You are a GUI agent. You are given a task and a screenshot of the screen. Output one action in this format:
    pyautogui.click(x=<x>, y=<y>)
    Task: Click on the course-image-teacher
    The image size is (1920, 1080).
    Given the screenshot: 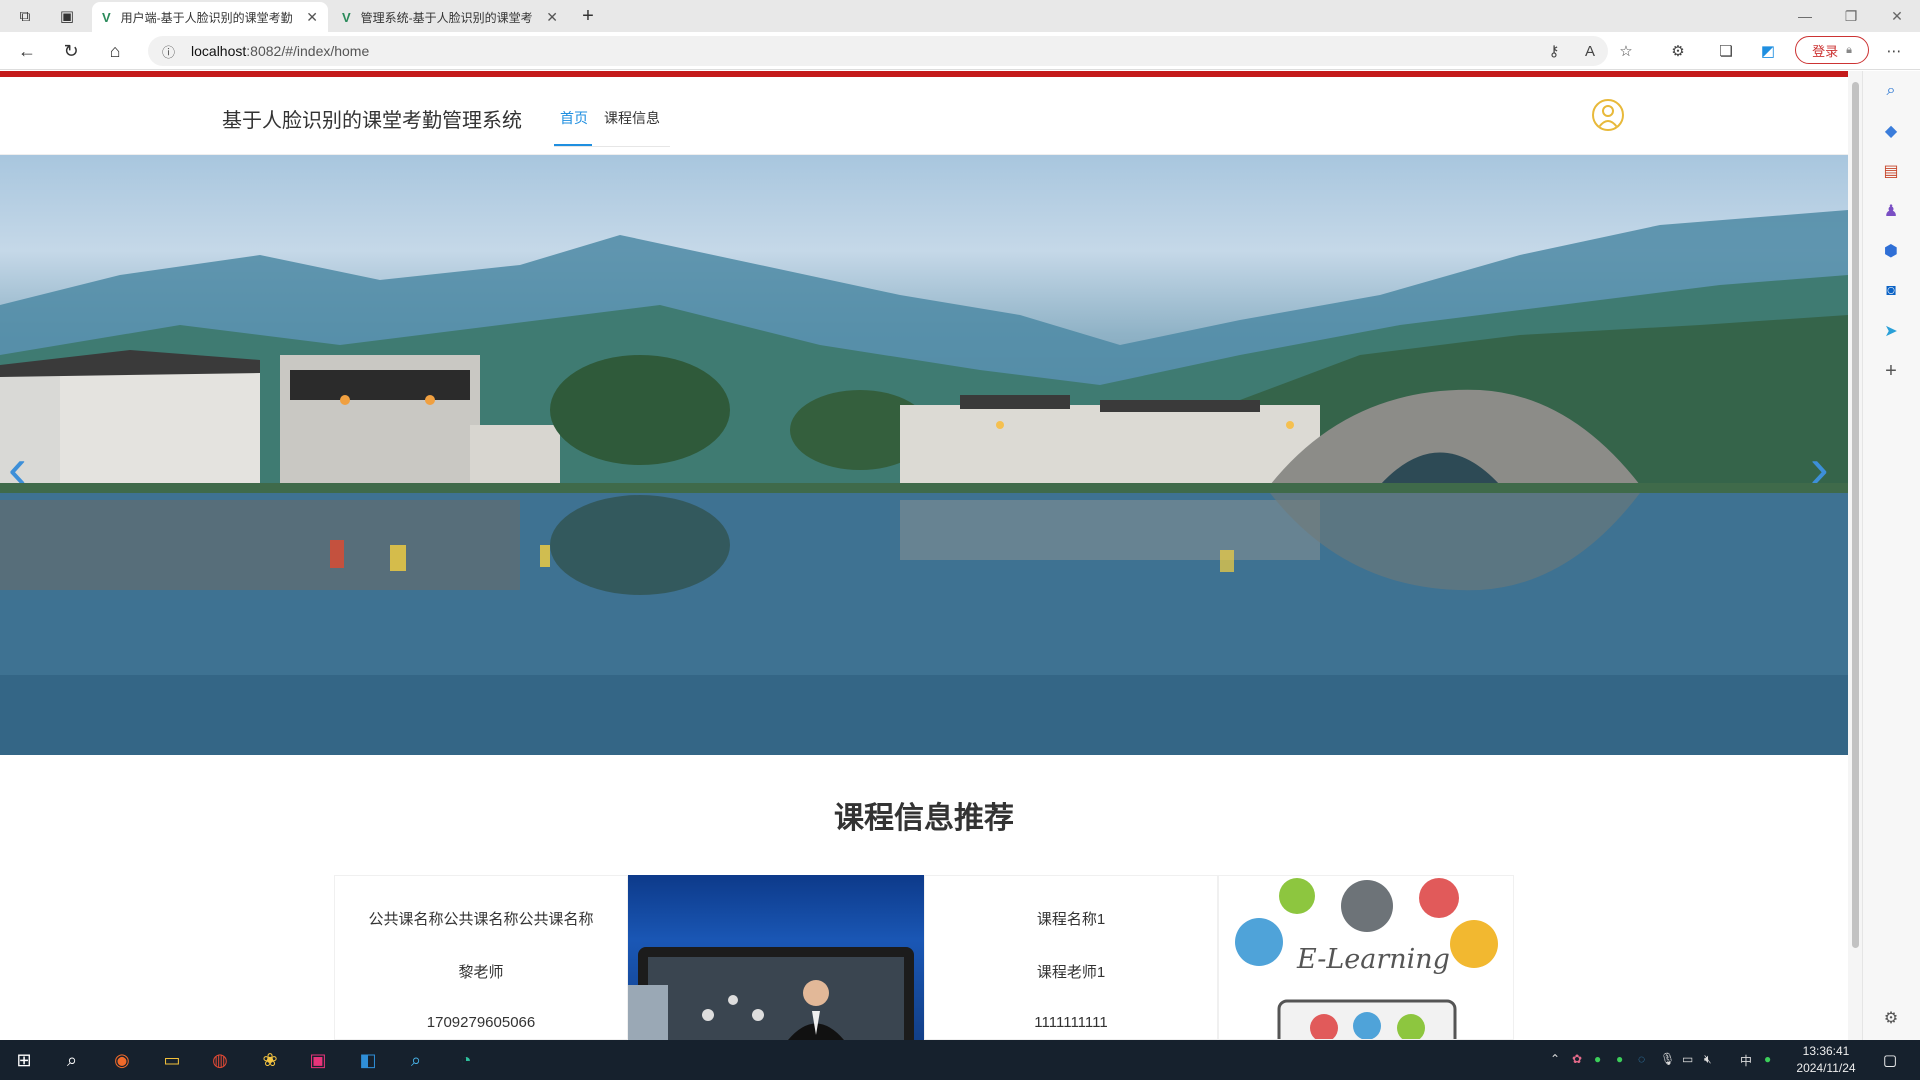 What is the action you would take?
    pyautogui.click(x=776, y=957)
    